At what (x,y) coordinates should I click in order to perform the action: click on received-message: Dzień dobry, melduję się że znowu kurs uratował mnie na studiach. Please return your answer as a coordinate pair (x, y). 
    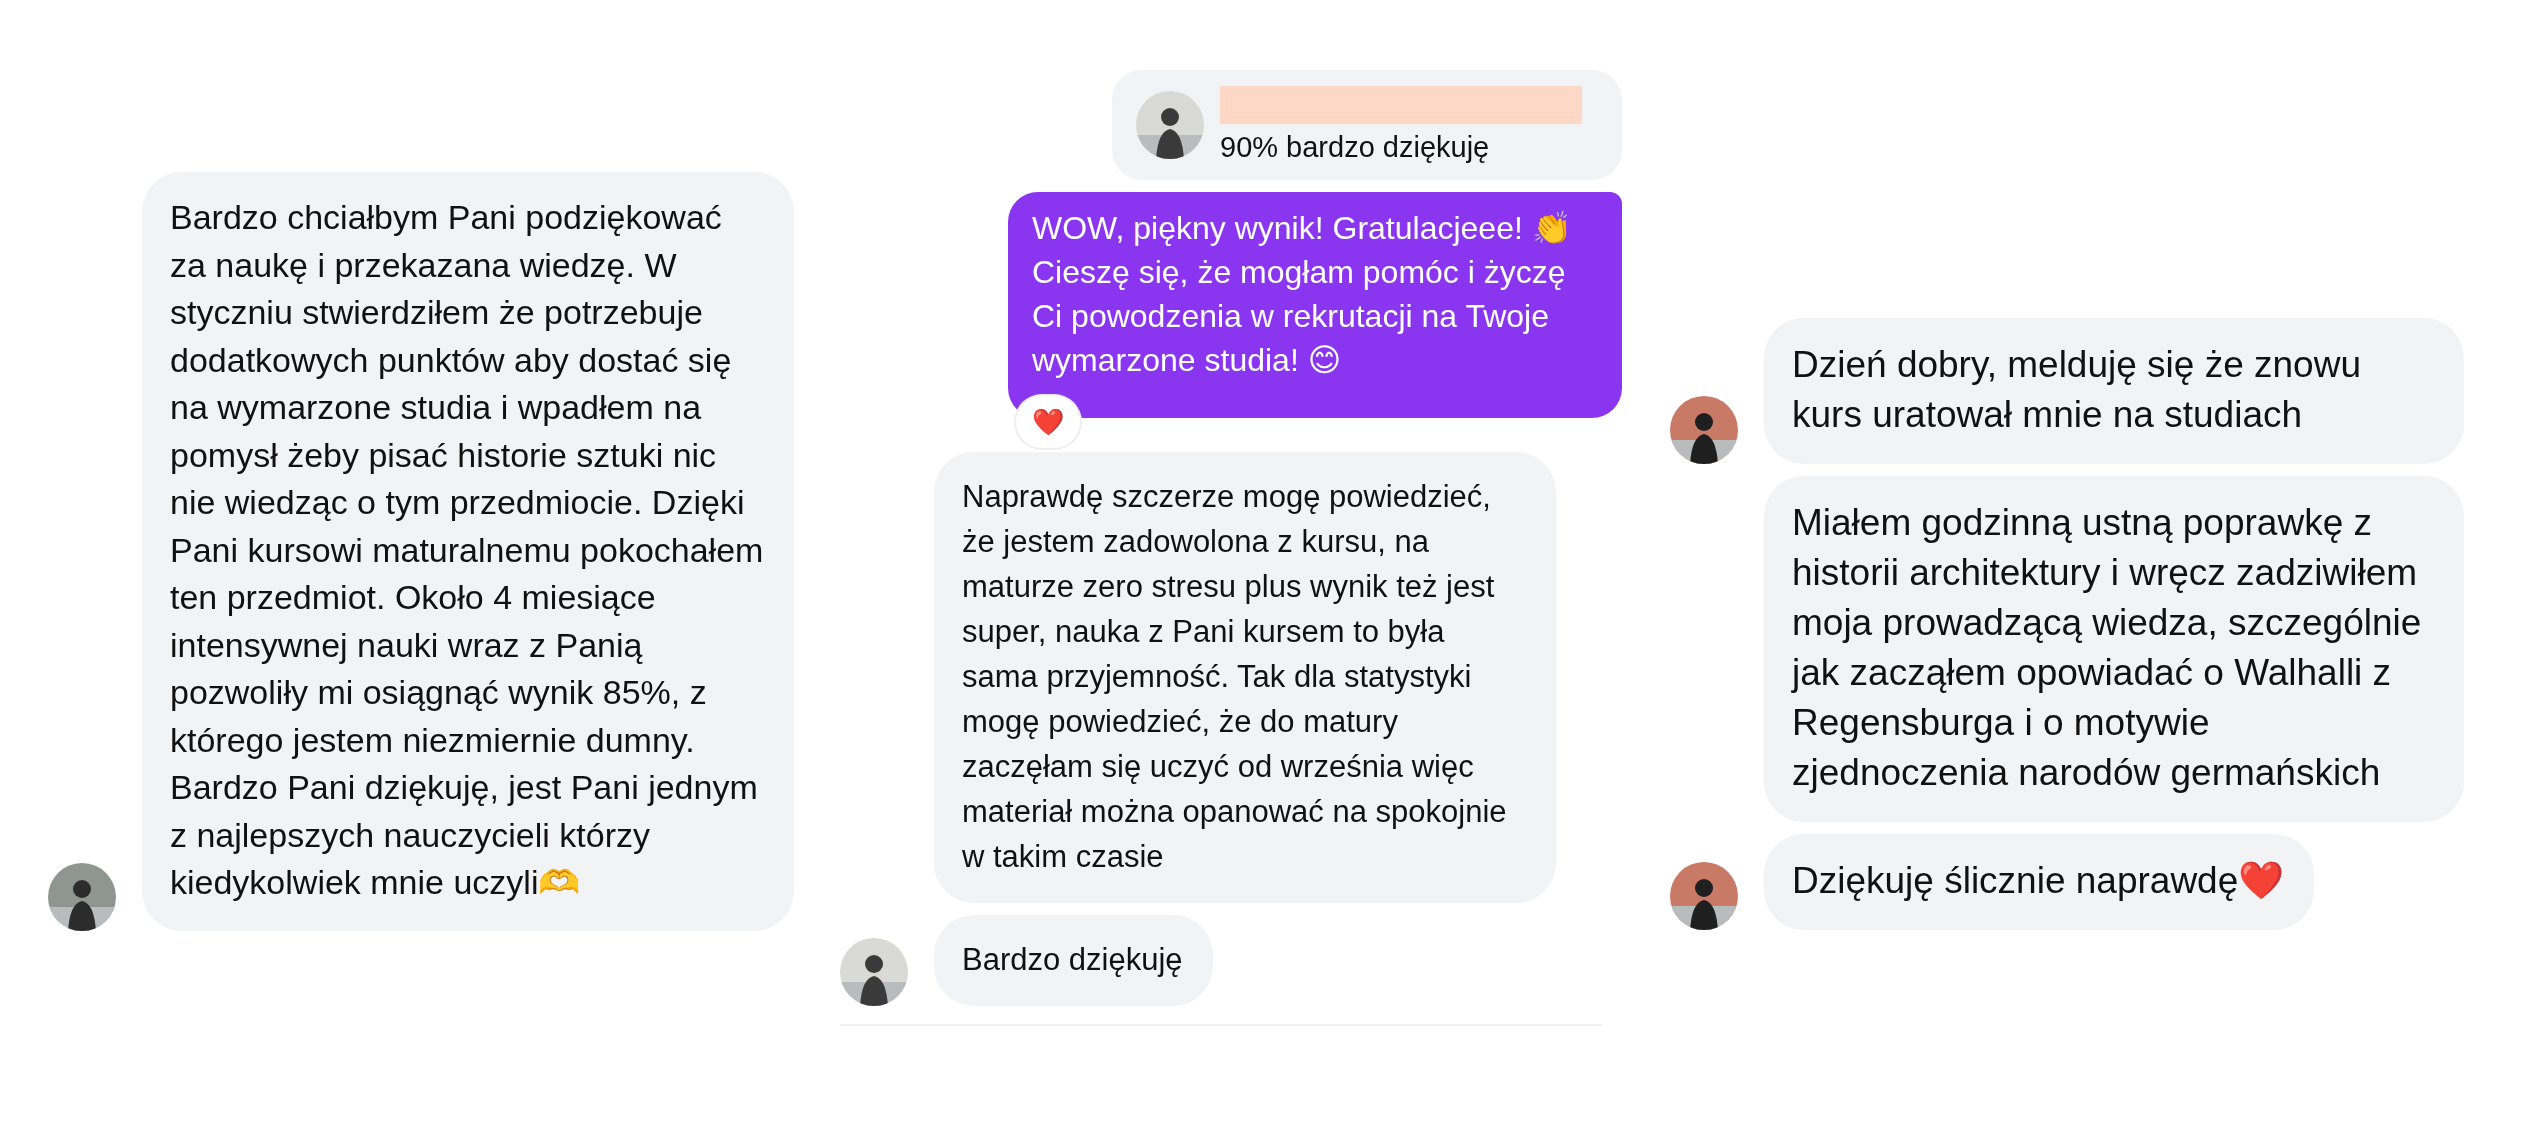
    Looking at the image, I should click on (2114, 391).